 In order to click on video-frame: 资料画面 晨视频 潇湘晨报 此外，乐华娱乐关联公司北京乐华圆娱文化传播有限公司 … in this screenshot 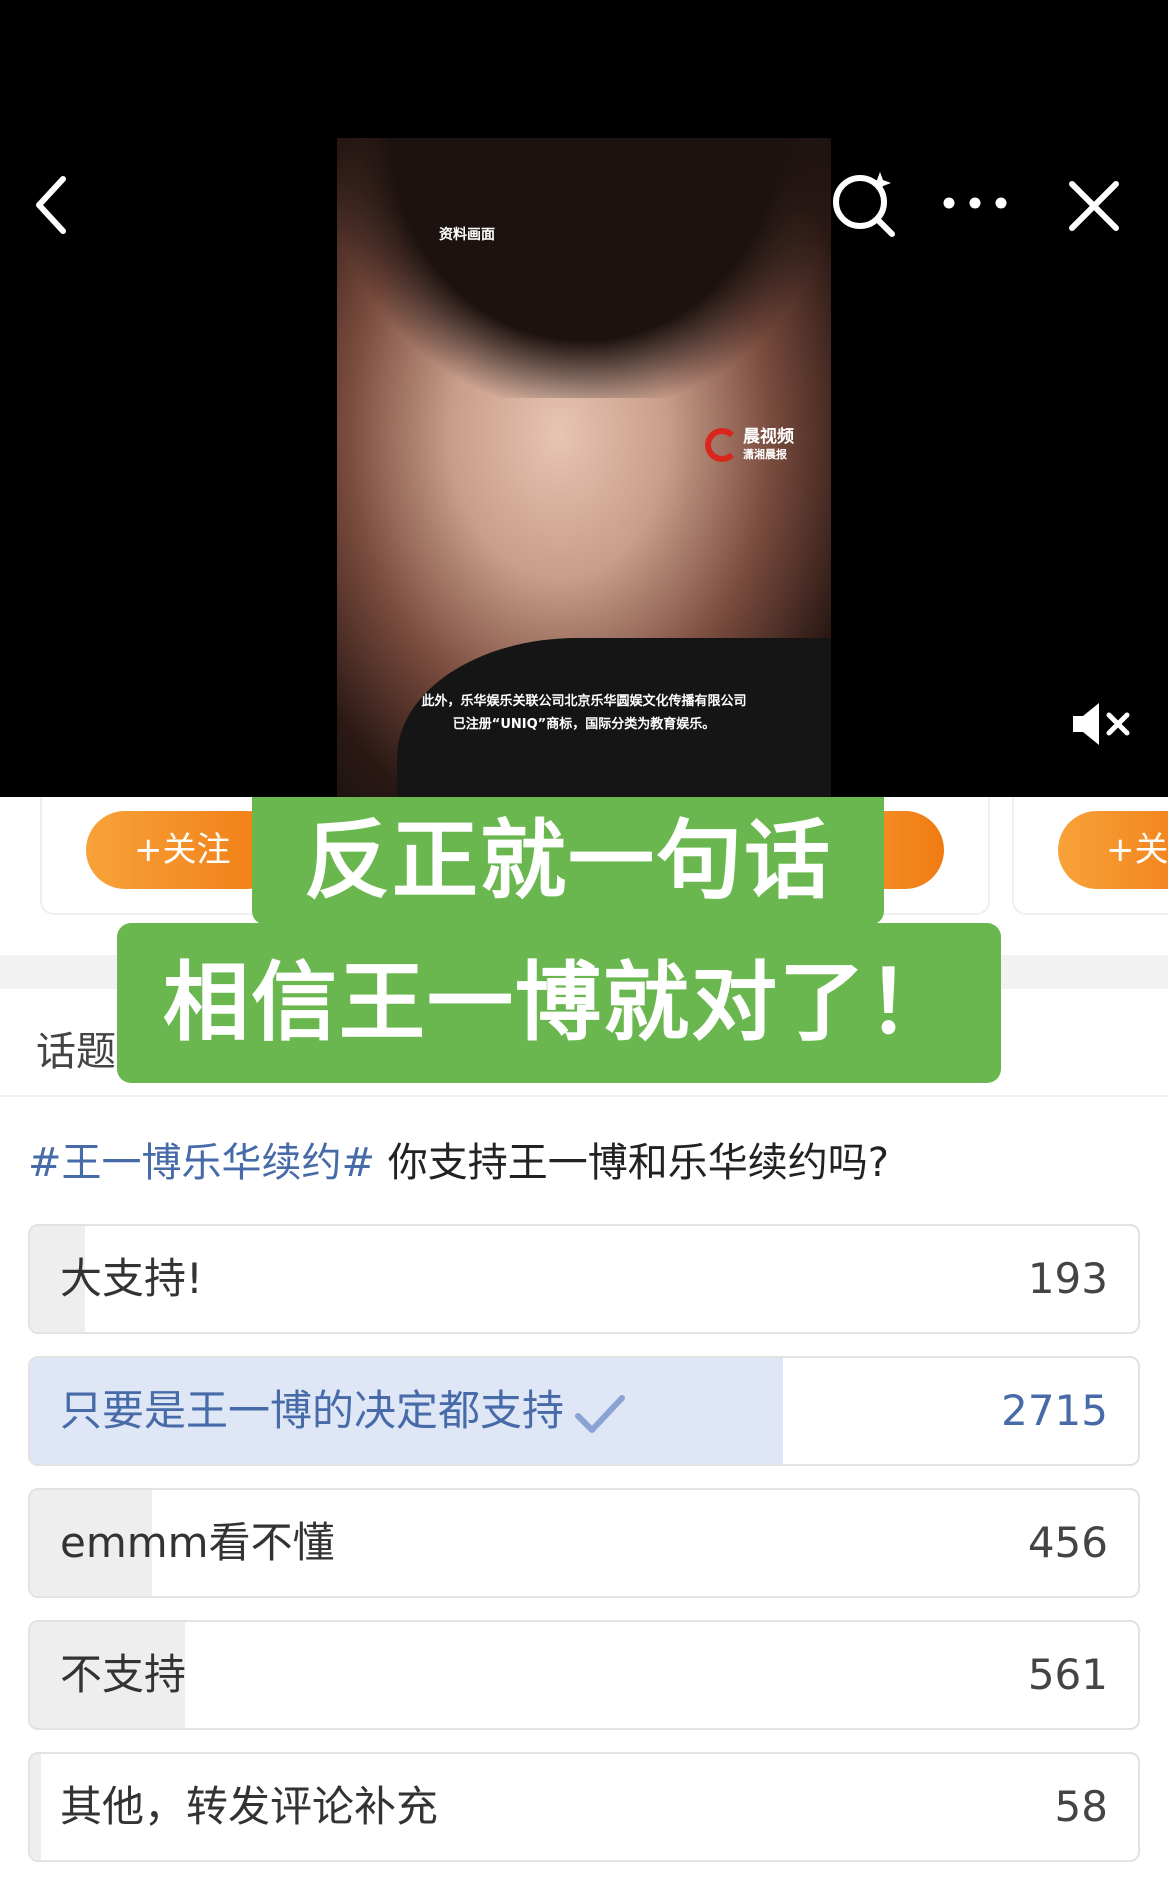, I will do `click(584, 467)`.